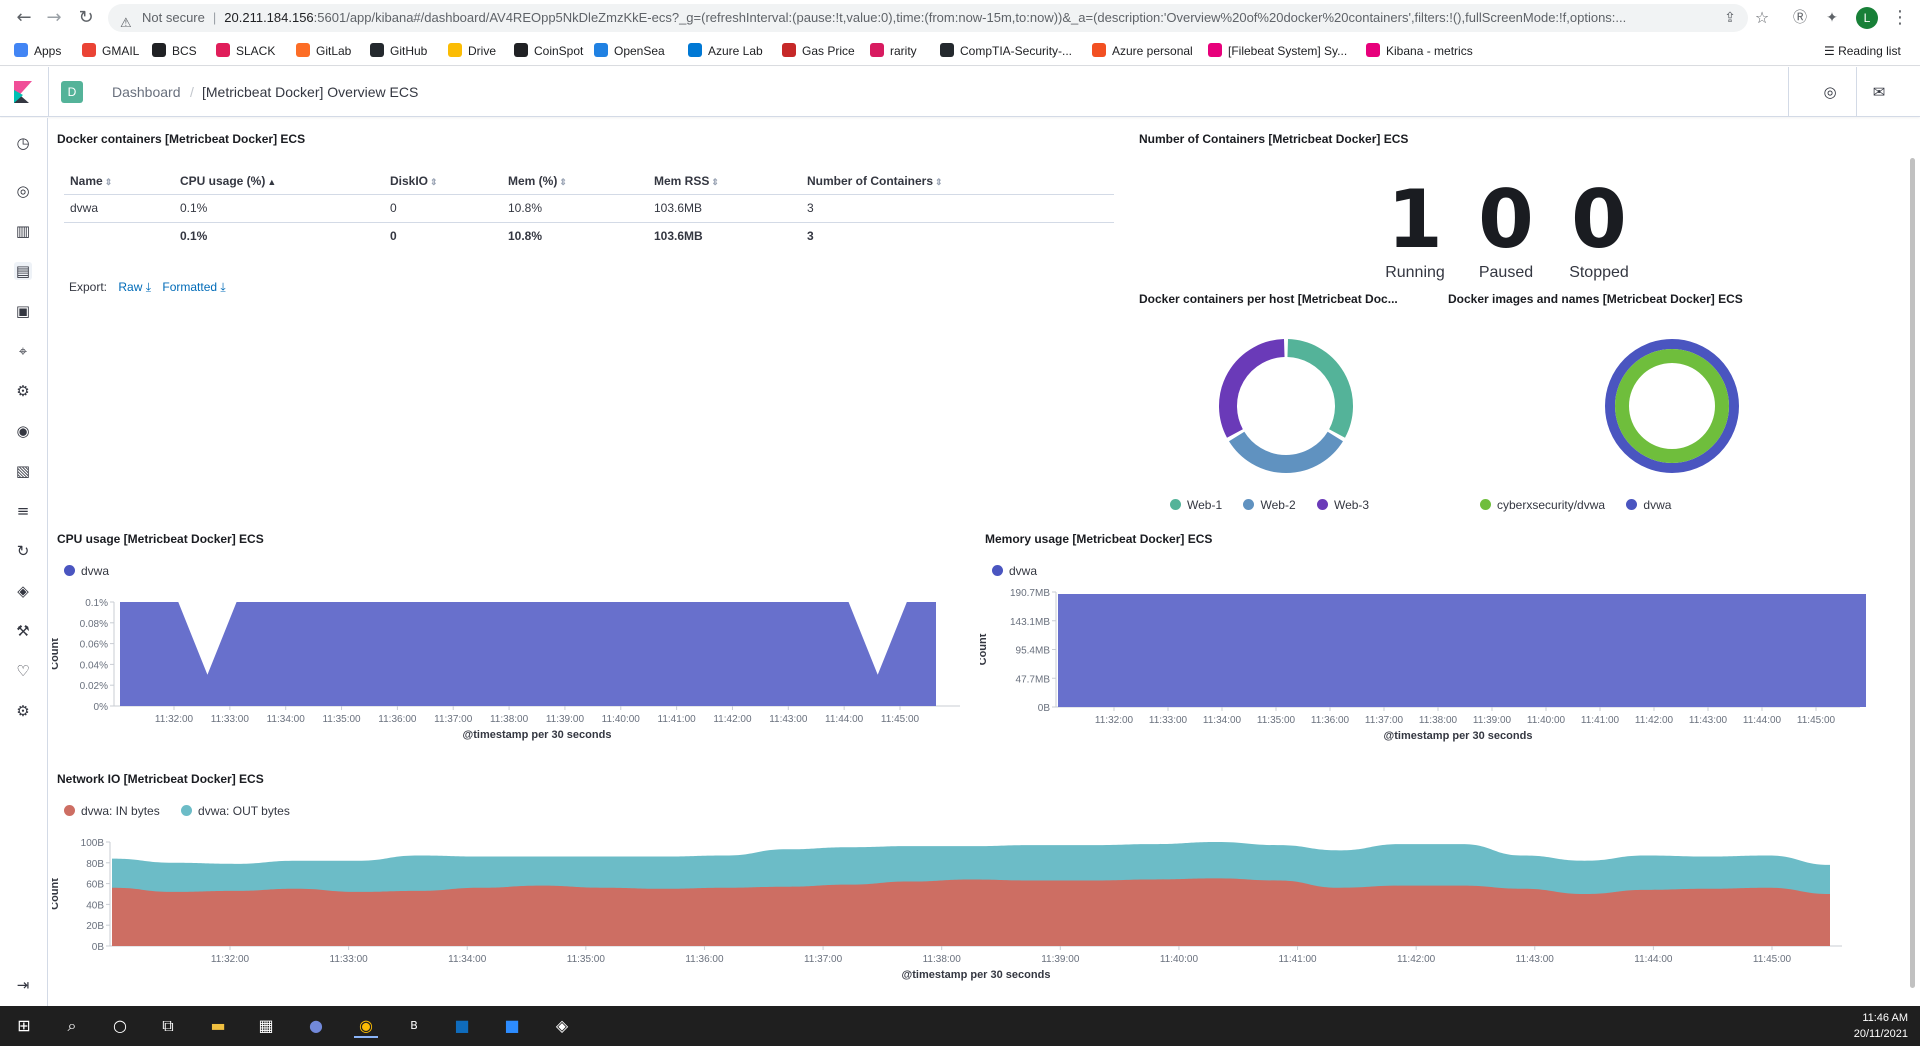 The image size is (1920, 1046). Describe the element at coordinates (724, 181) in the screenshot. I see `col-header: Mem RSS ⇕` at that location.